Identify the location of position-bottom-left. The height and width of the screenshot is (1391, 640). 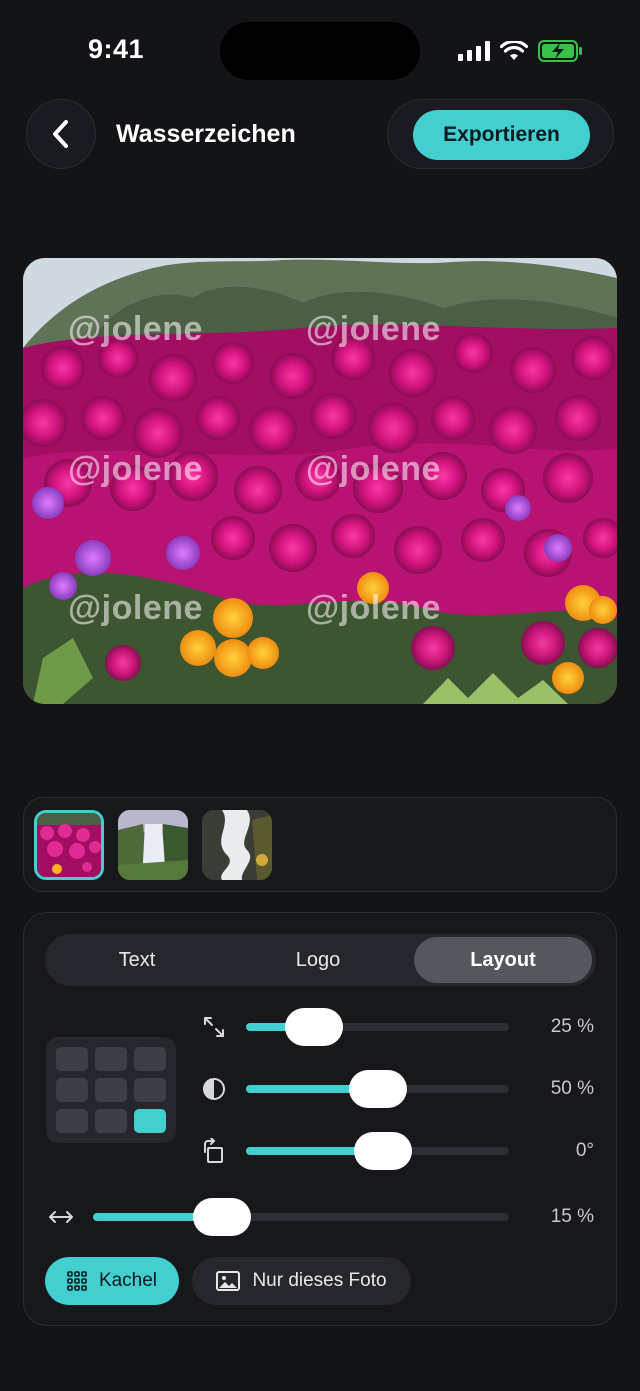
(72, 1121).